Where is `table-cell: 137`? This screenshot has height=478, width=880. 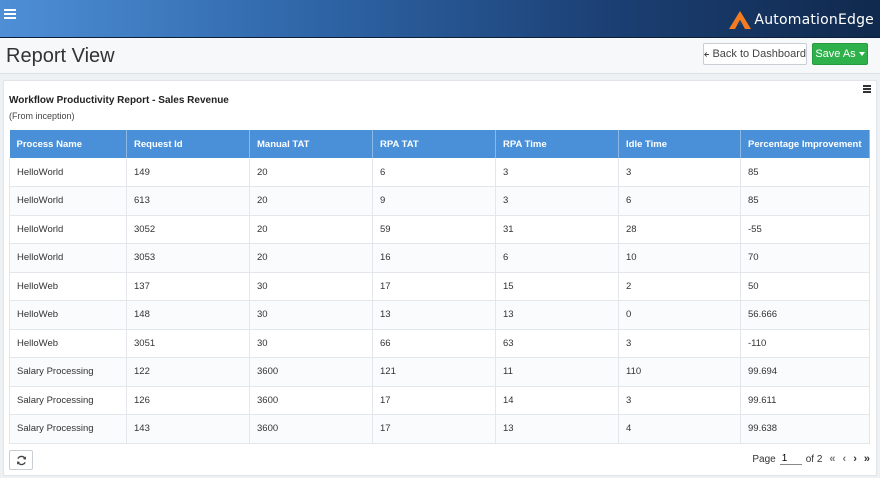 table-cell: 137 is located at coordinates (188, 286).